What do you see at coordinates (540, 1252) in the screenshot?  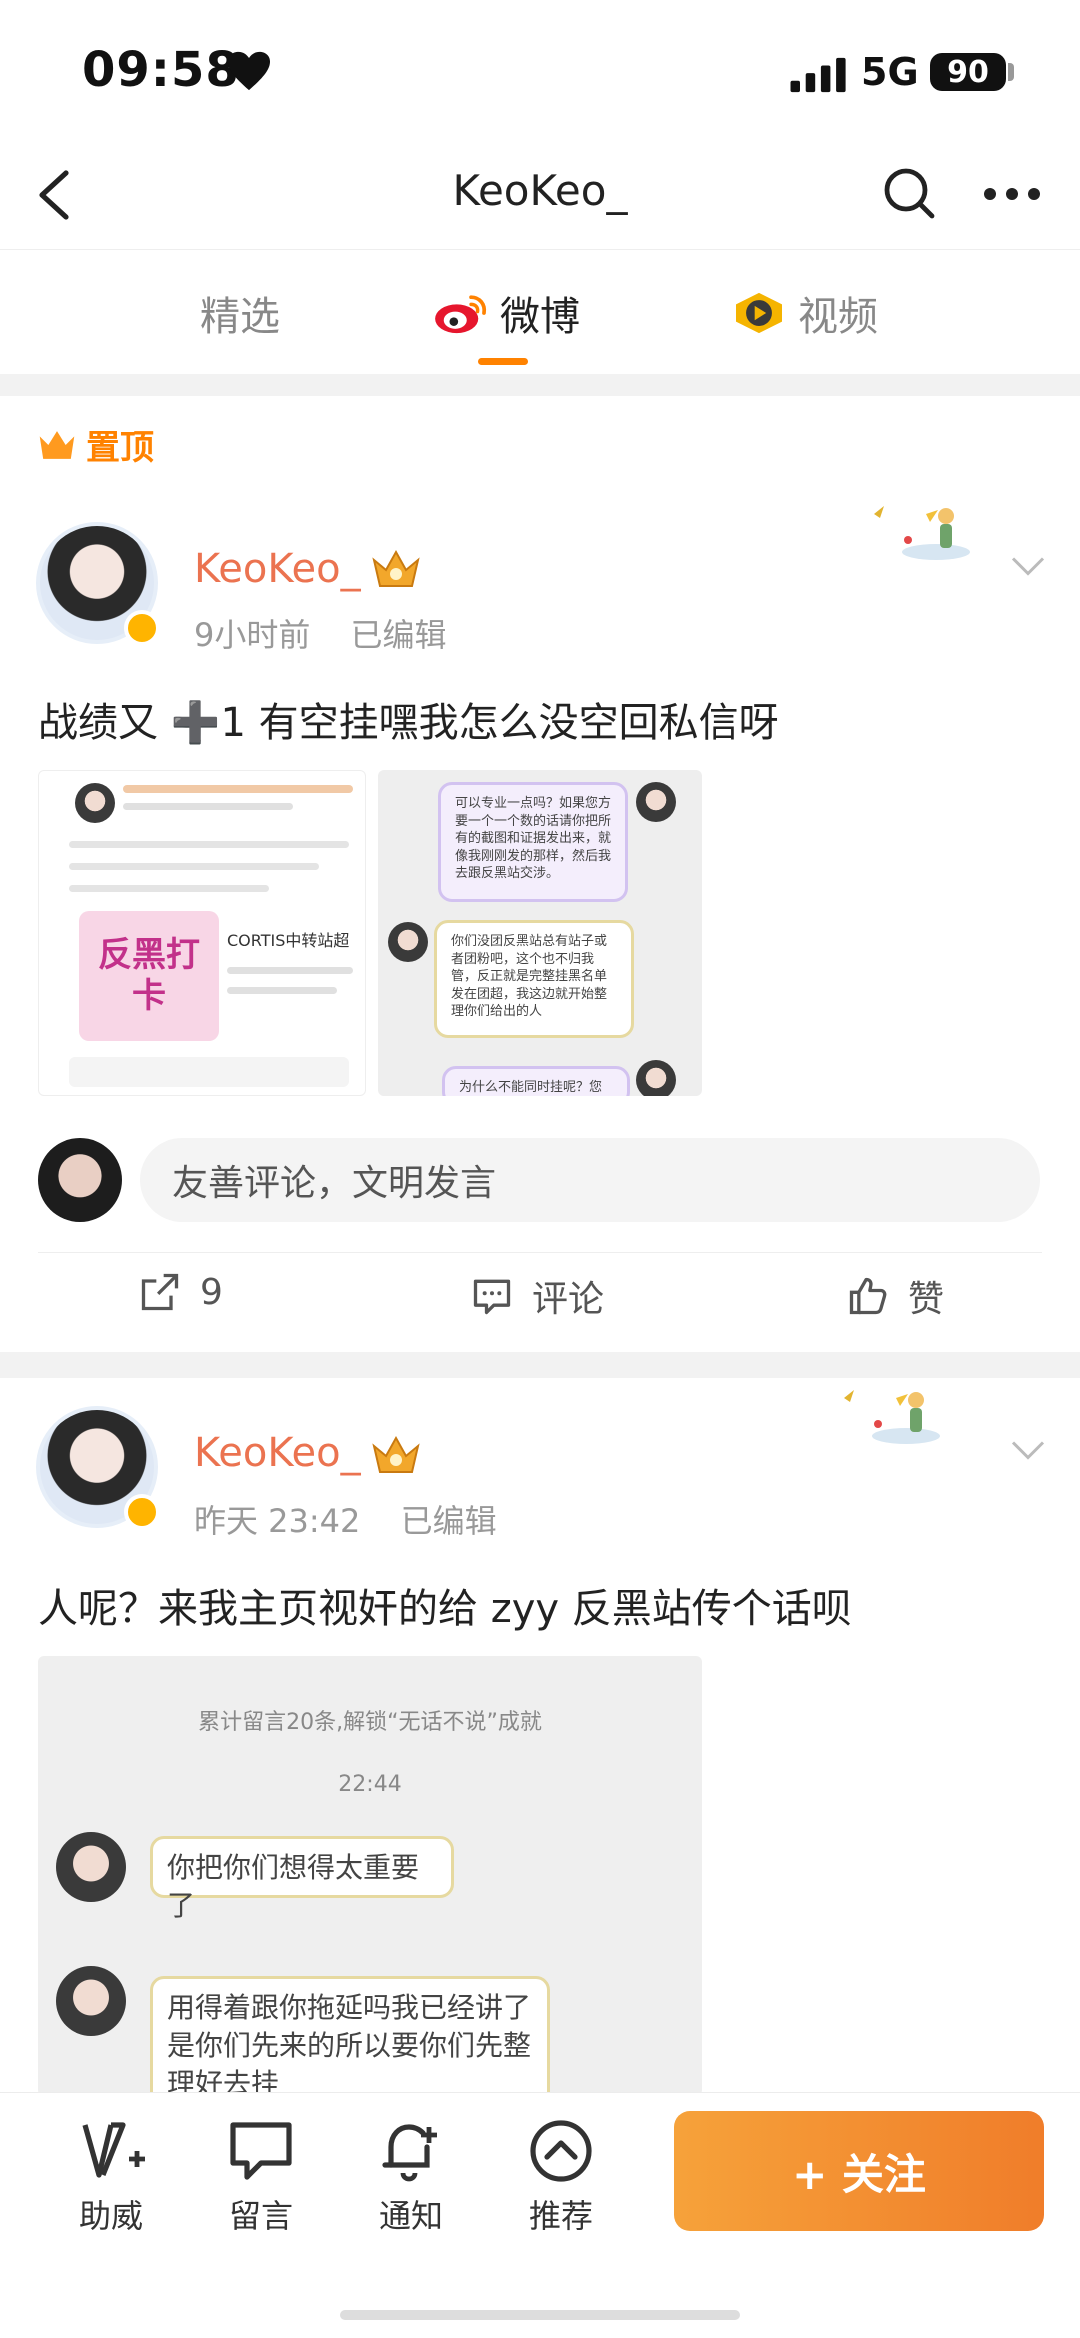 I see `divider` at bounding box center [540, 1252].